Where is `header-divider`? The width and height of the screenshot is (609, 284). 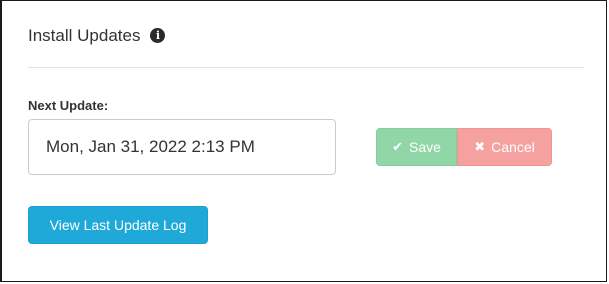 header-divider is located at coordinates (306, 67).